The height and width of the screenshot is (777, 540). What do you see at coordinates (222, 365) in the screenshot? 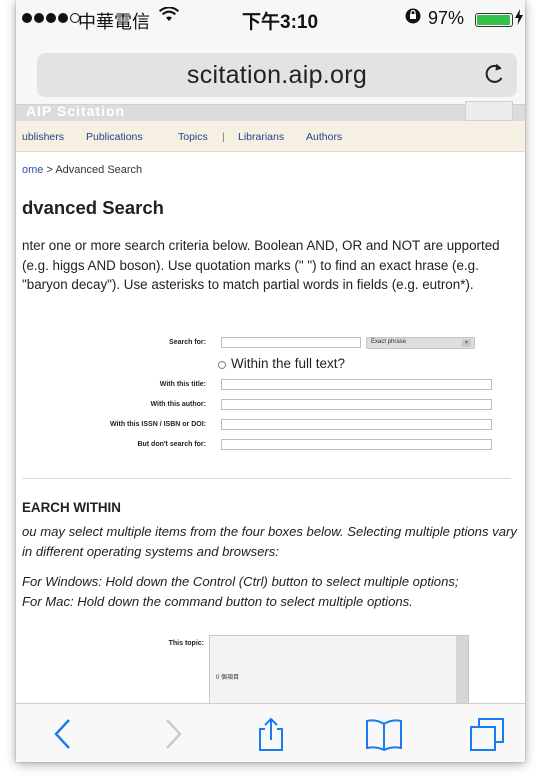
I see `full-text-radio` at bounding box center [222, 365].